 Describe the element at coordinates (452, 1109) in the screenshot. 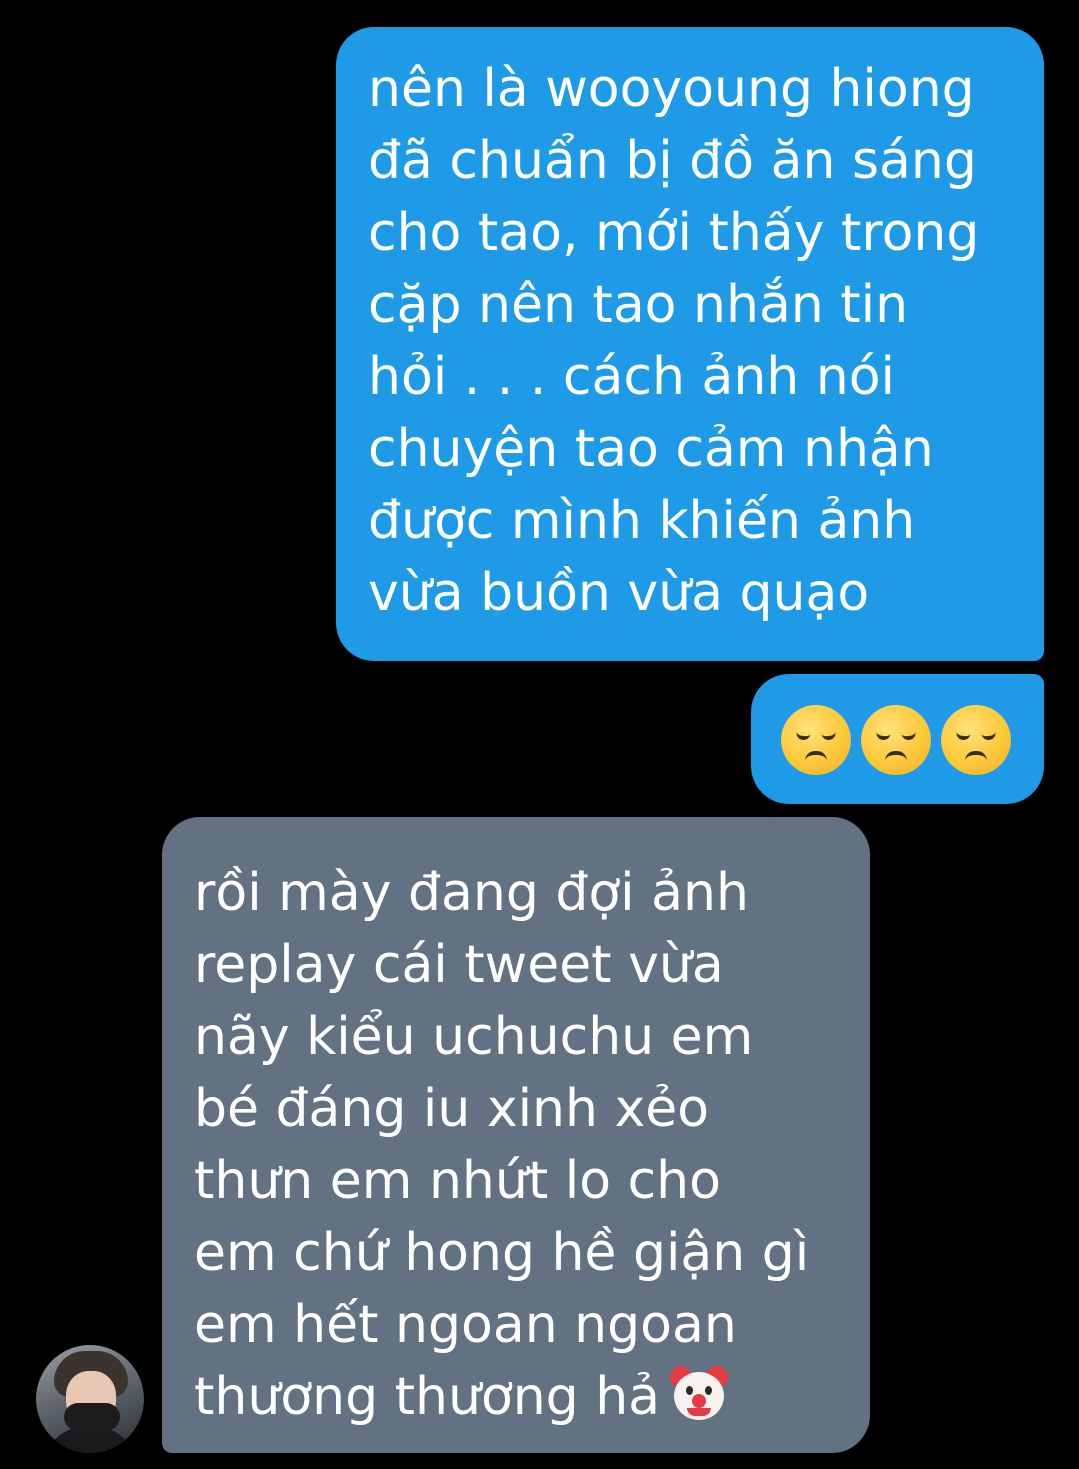

I see `message-line: bé đáng iu xinh xẻo` at that location.